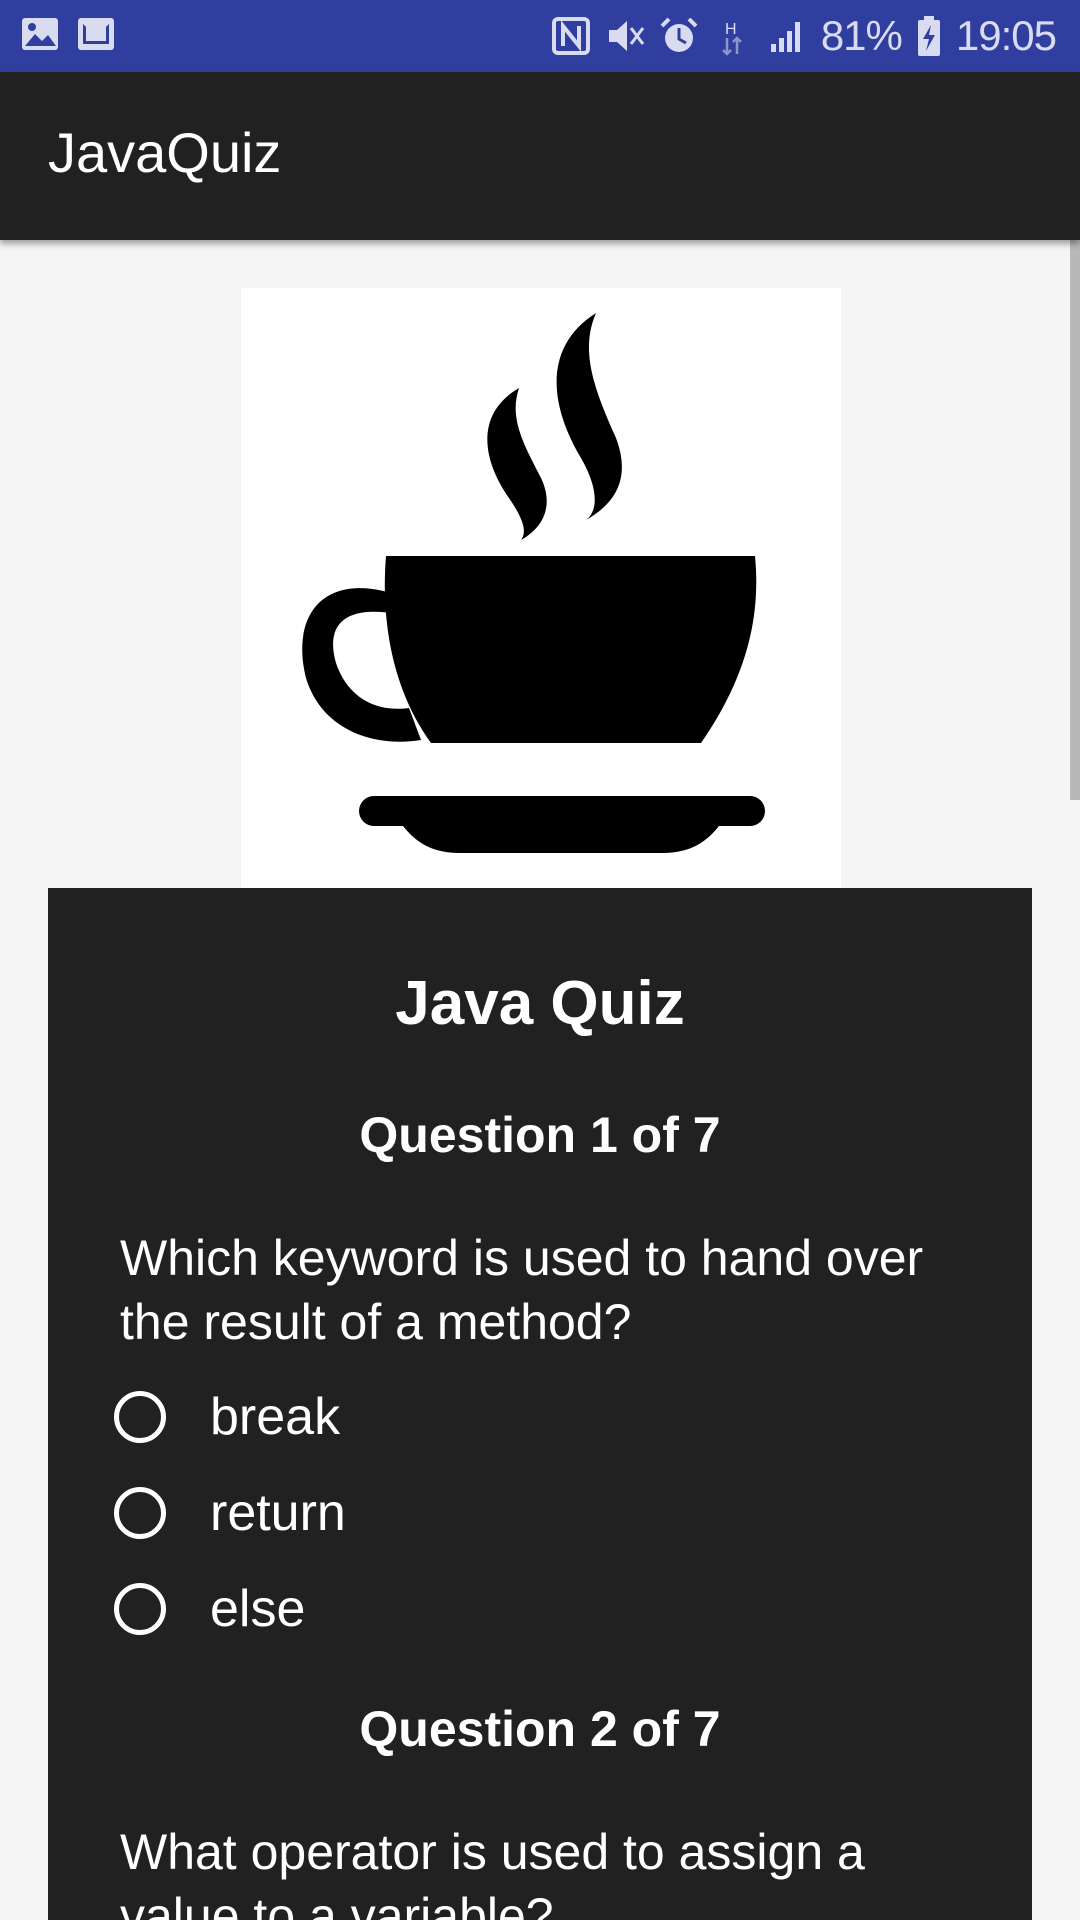  I want to click on question-2-number: Question 2 of 7, so click(540, 1729).